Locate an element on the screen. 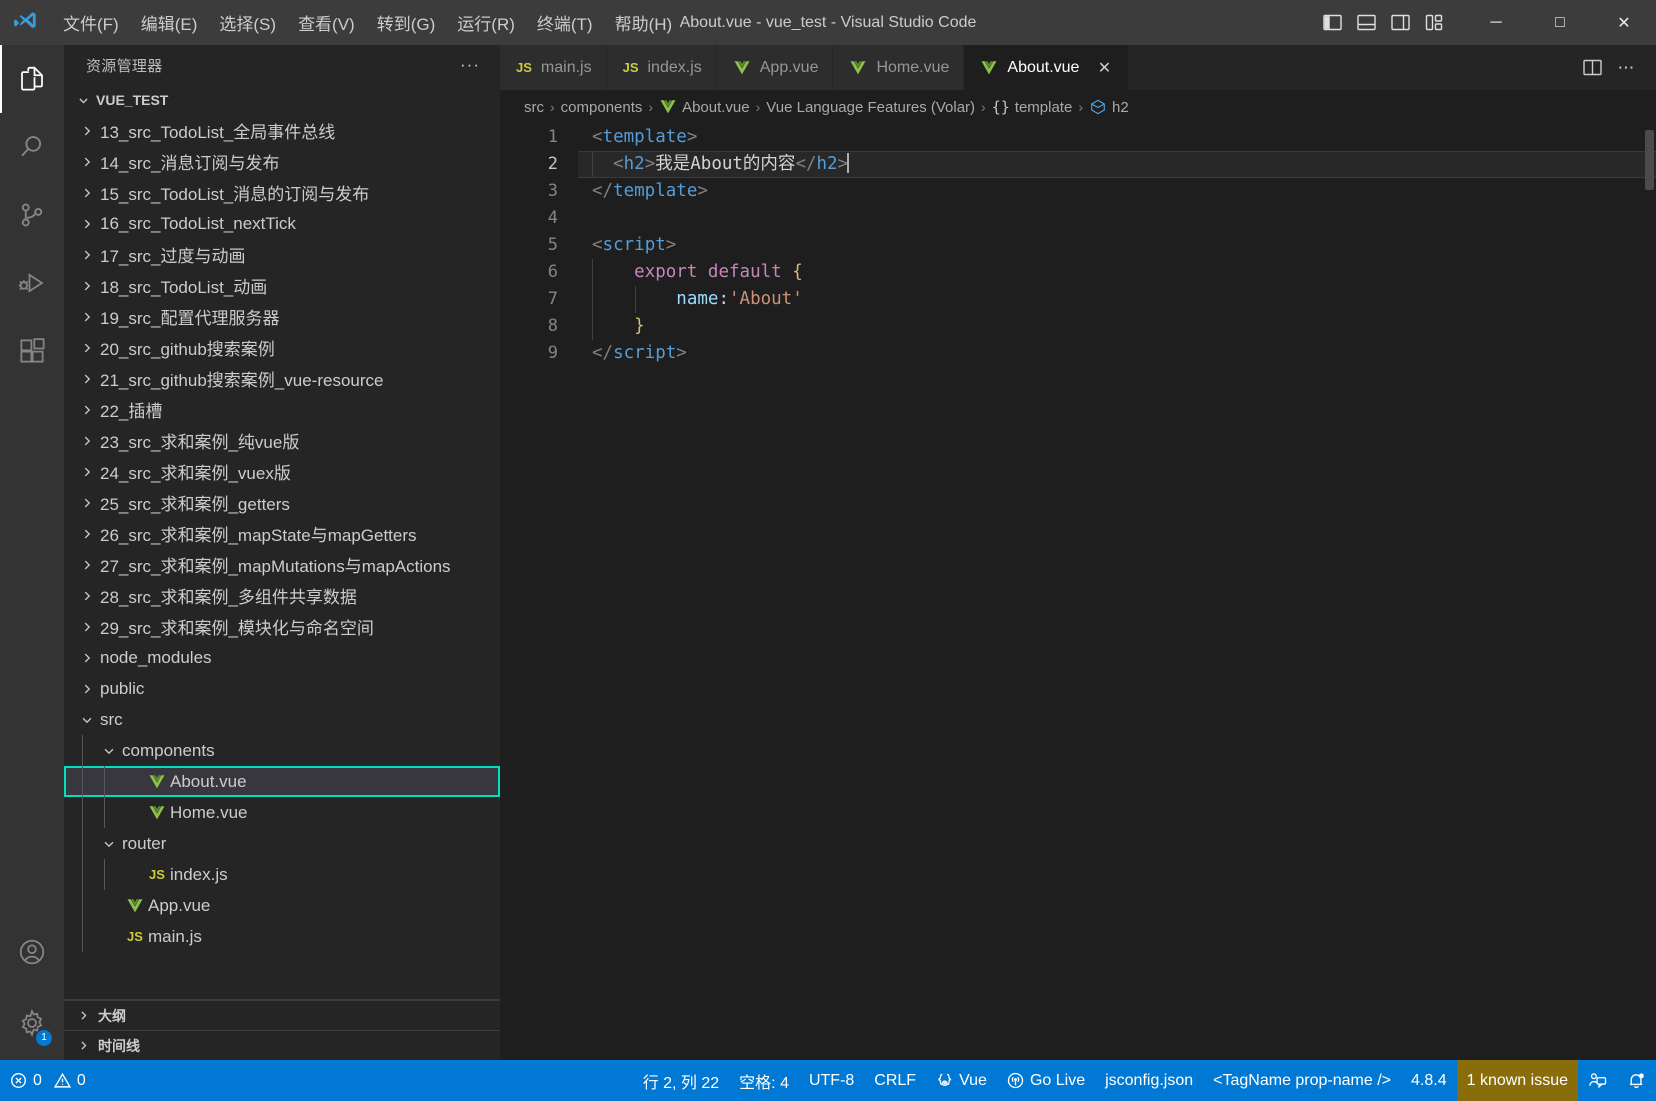  status-problems: 0 0 is located at coordinates (48, 1080).